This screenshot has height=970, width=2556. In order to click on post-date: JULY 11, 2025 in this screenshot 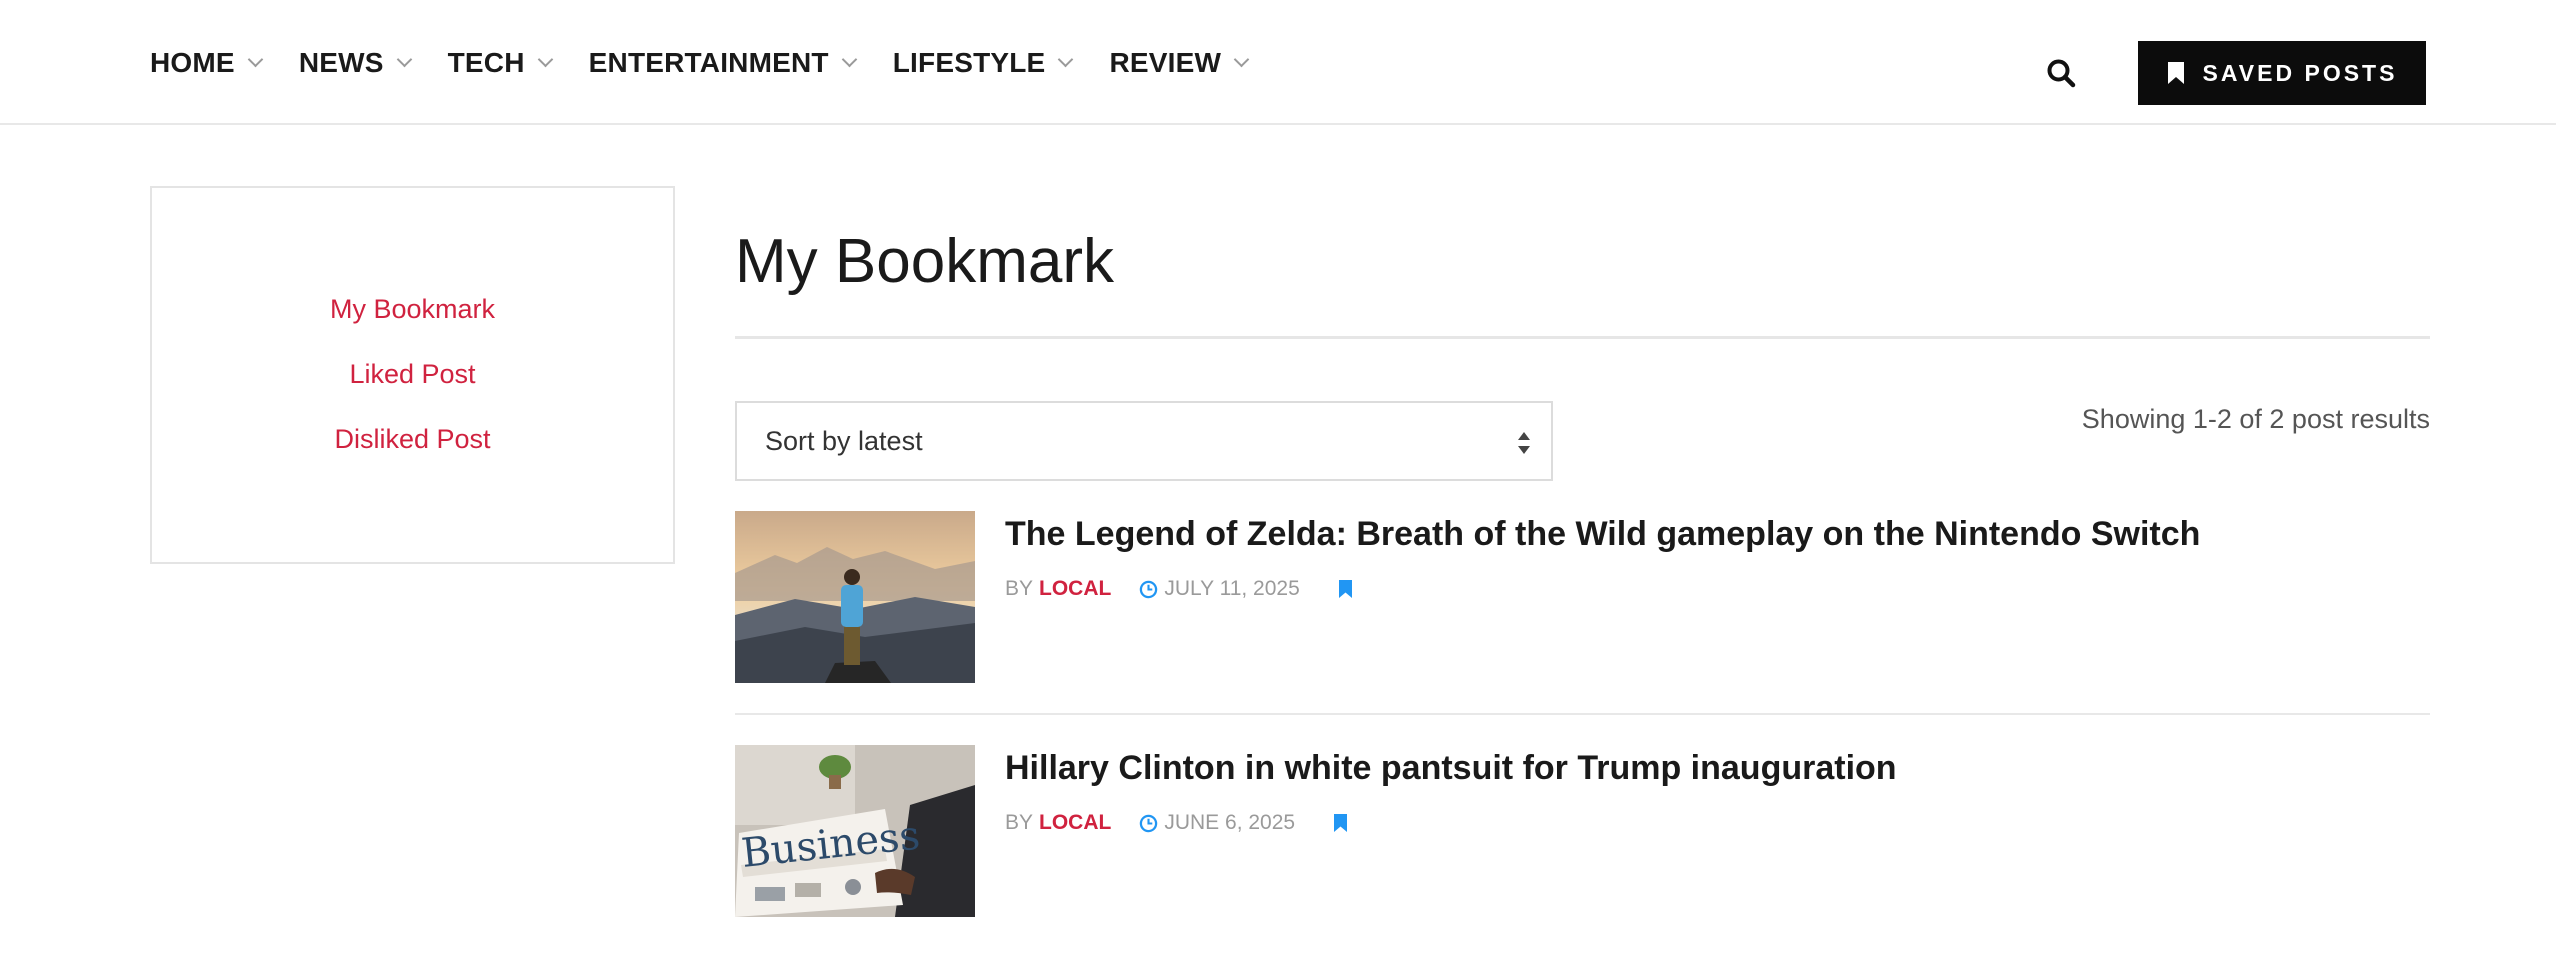, I will do `click(1232, 588)`.